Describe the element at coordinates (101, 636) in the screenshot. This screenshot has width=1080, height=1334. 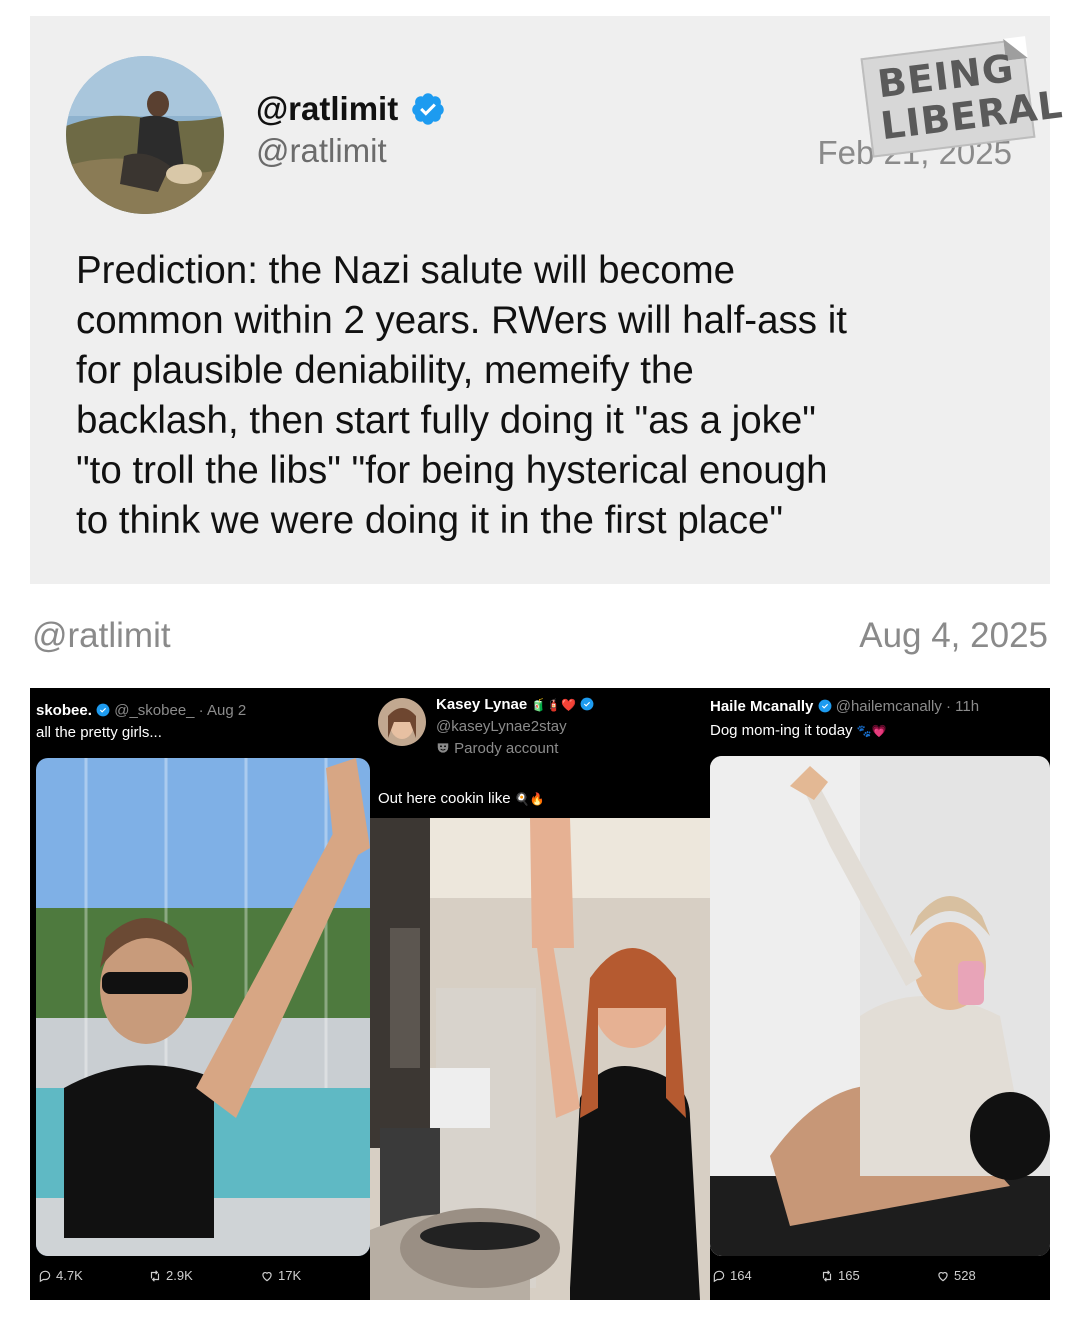
I see `followup-handle: @ratlimit` at that location.